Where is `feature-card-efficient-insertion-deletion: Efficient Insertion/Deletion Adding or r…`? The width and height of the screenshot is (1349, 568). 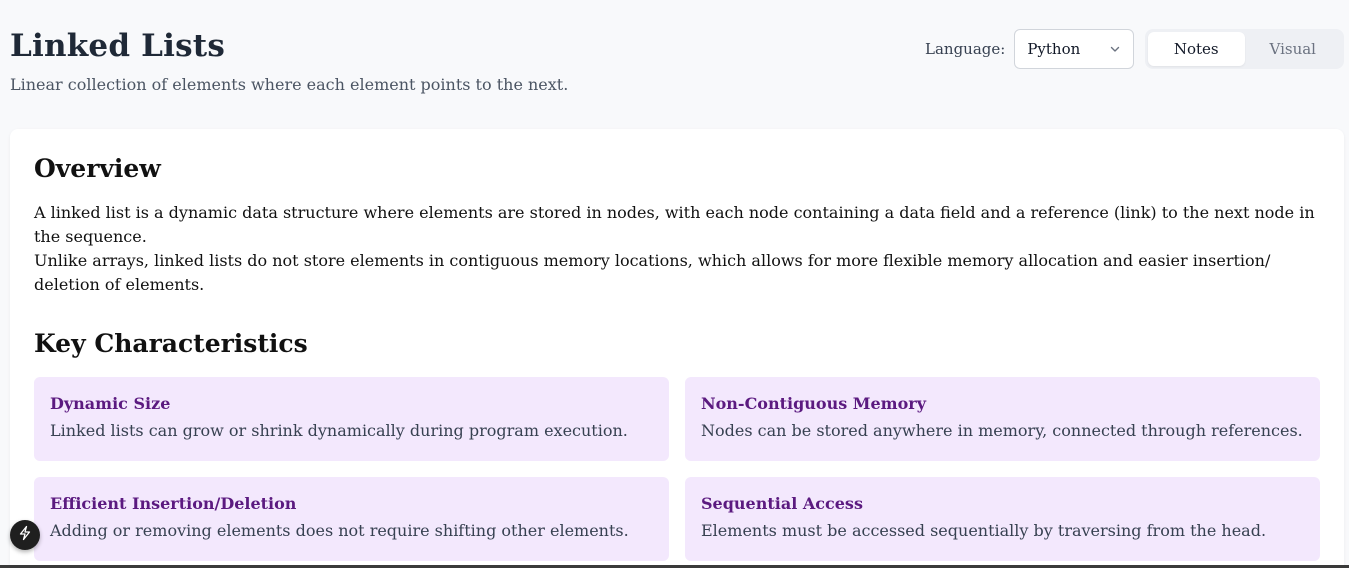 feature-card-efficient-insertion-deletion: Efficient Insertion/Deletion Adding or r… is located at coordinates (351, 519).